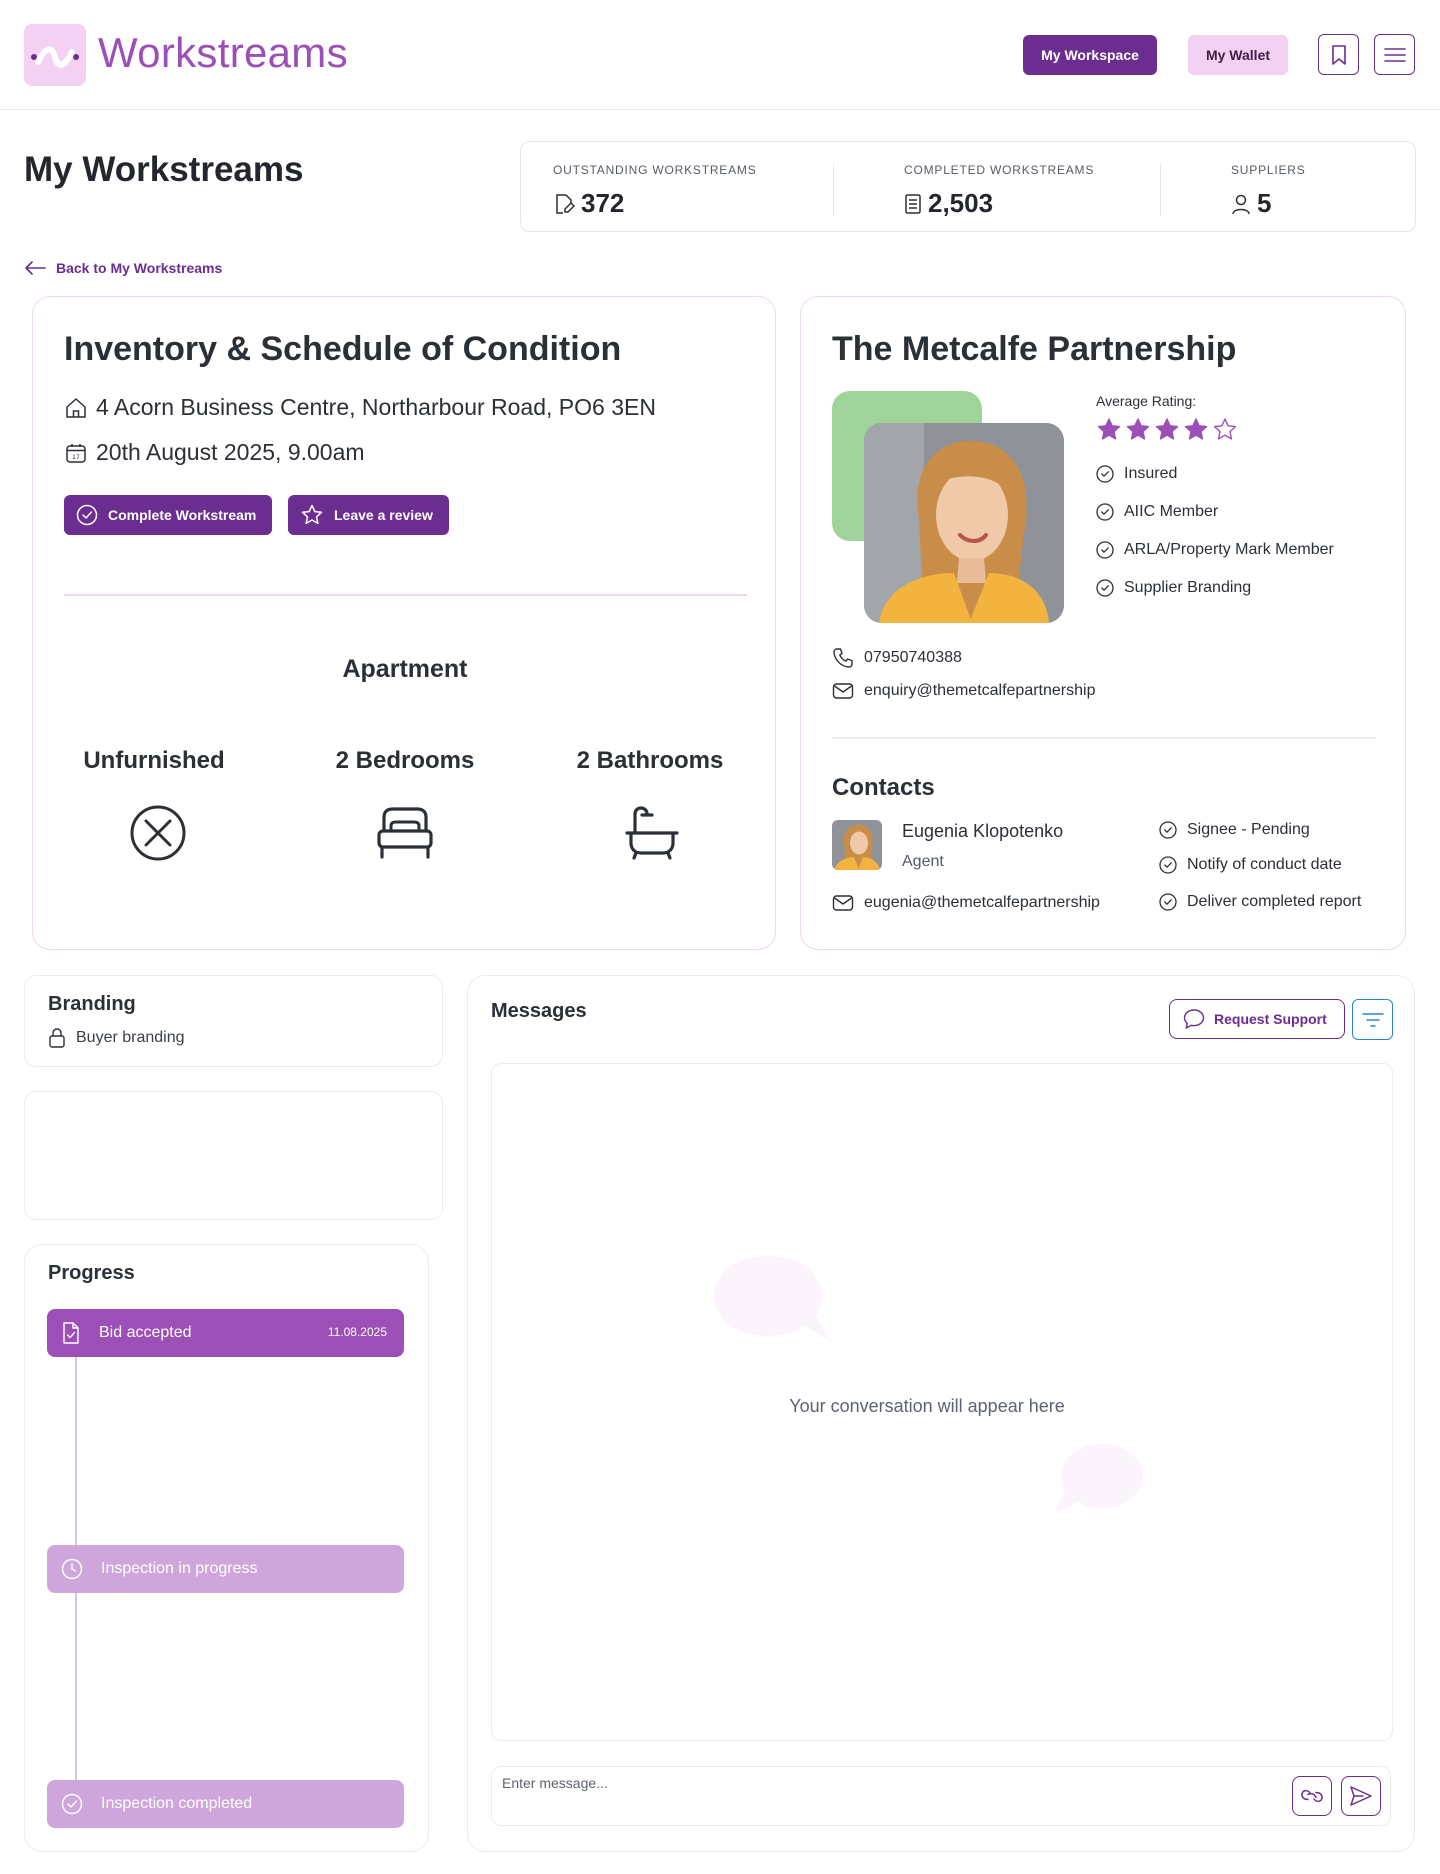  I want to click on back-link: Back to My Workstreams, so click(123, 268).